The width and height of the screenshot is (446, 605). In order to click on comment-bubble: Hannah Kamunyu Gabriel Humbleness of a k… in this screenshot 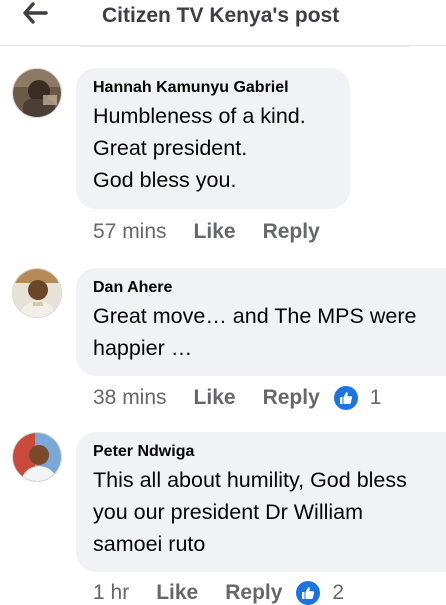, I will do `click(213, 138)`.